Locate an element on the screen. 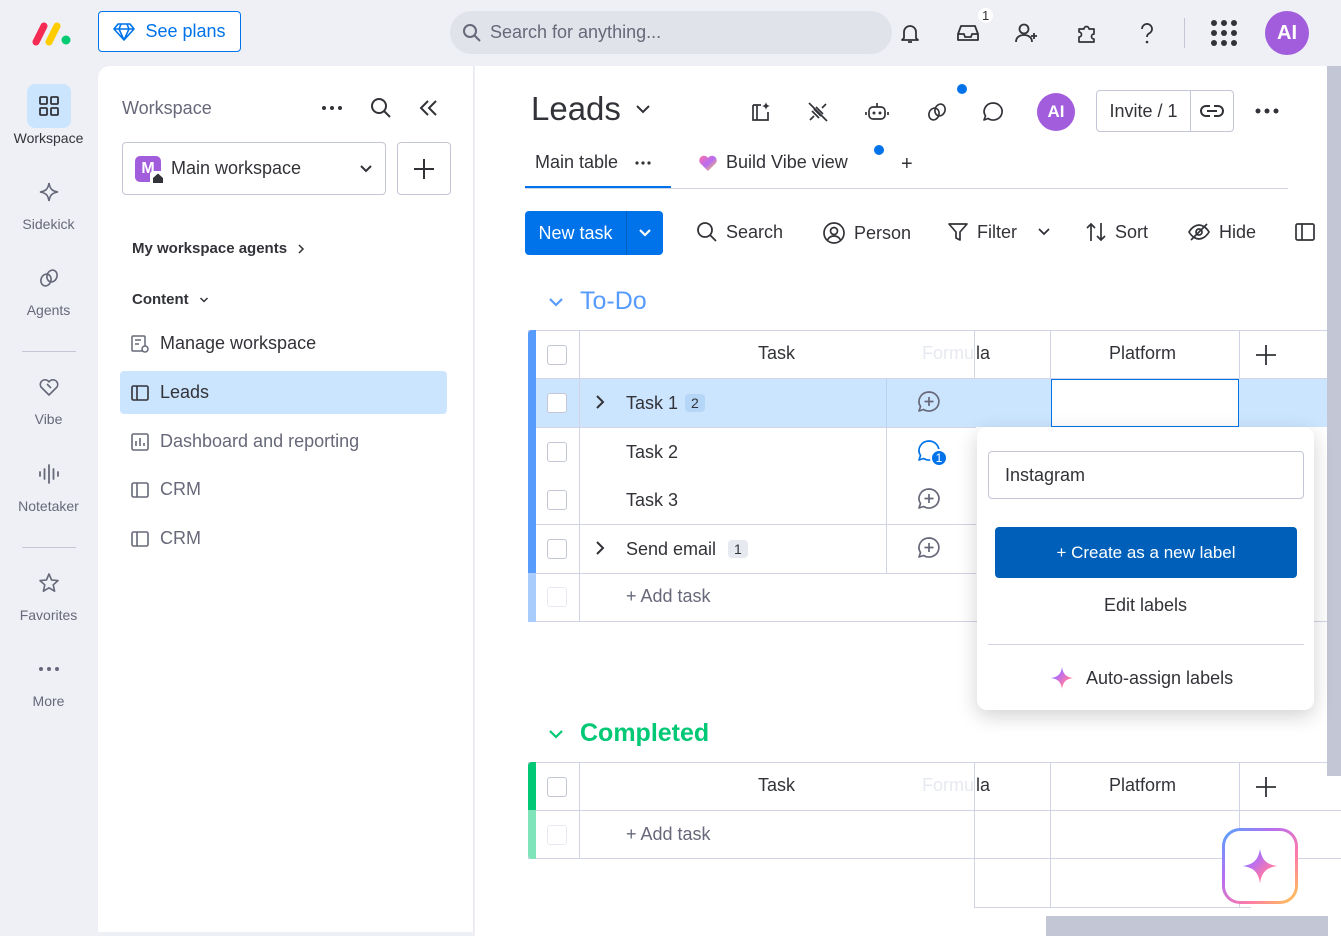 The height and width of the screenshot is (936, 1341). topbar-divider is located at coordinates (1184, 33).